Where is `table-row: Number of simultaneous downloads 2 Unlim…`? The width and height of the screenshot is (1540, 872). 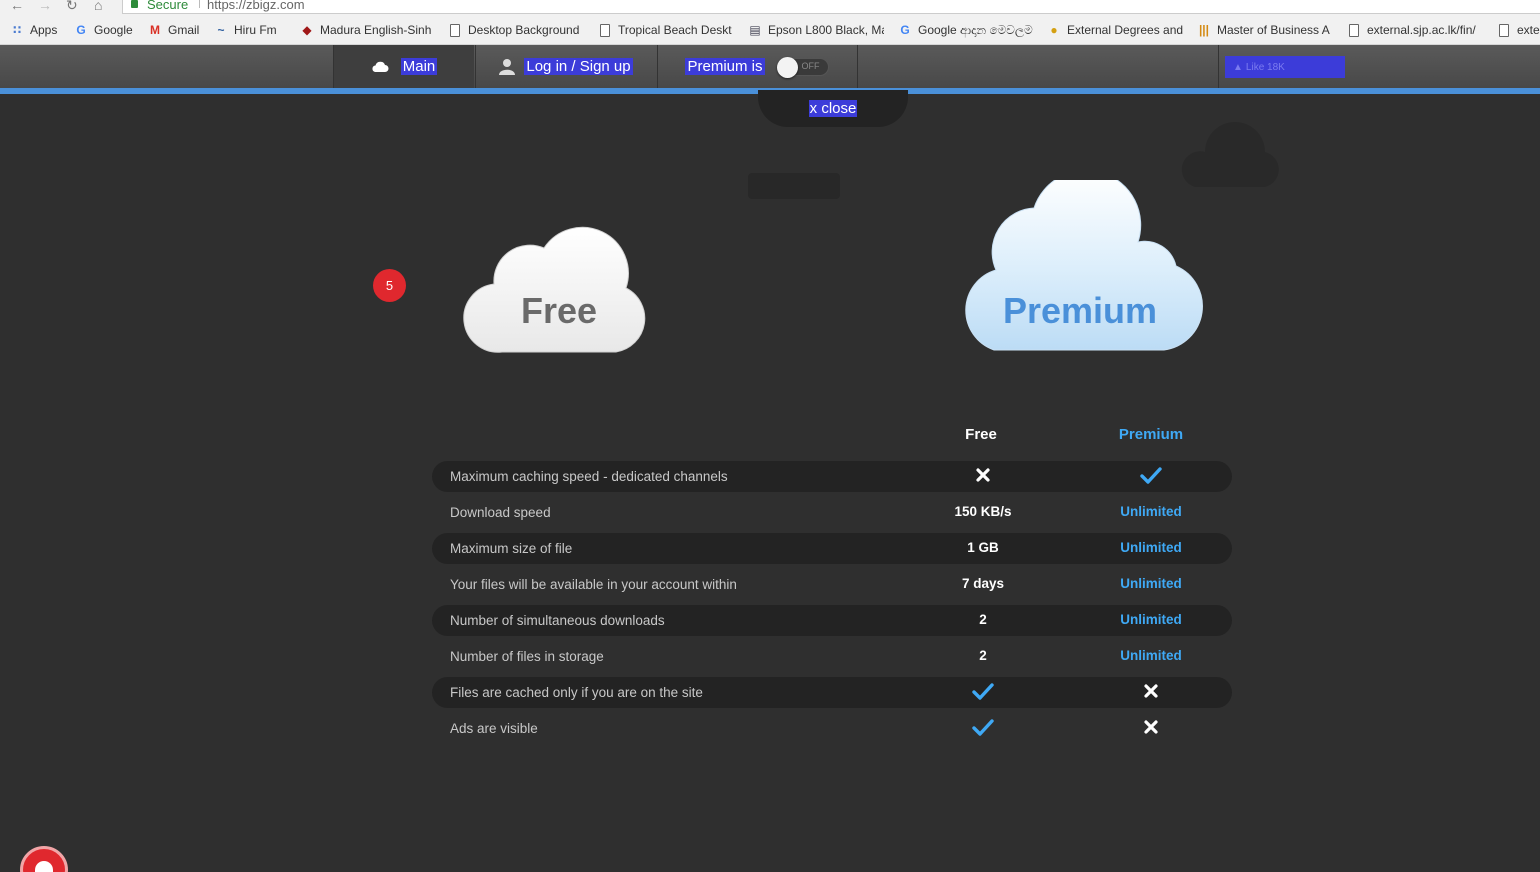 table-row: Number of simultaneous downloads 2 Unlim… is located at coordinates (832, 620).